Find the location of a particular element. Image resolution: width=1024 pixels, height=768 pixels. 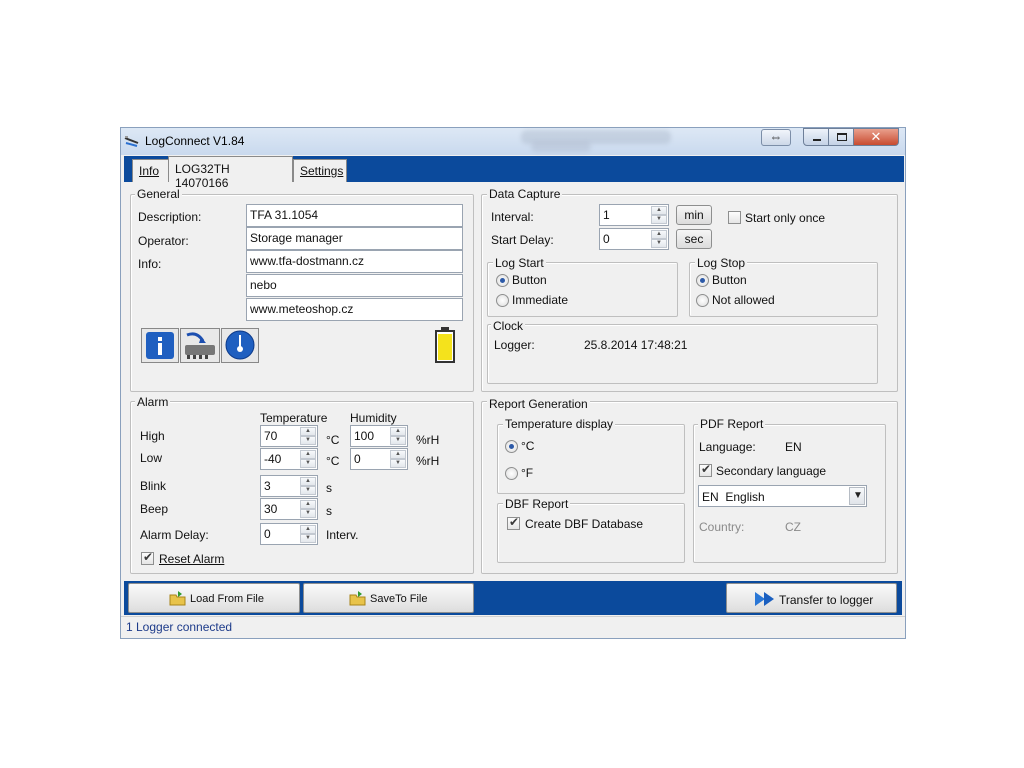

alarm-delay-unit: Interv. is located at coordinates (342, 535).